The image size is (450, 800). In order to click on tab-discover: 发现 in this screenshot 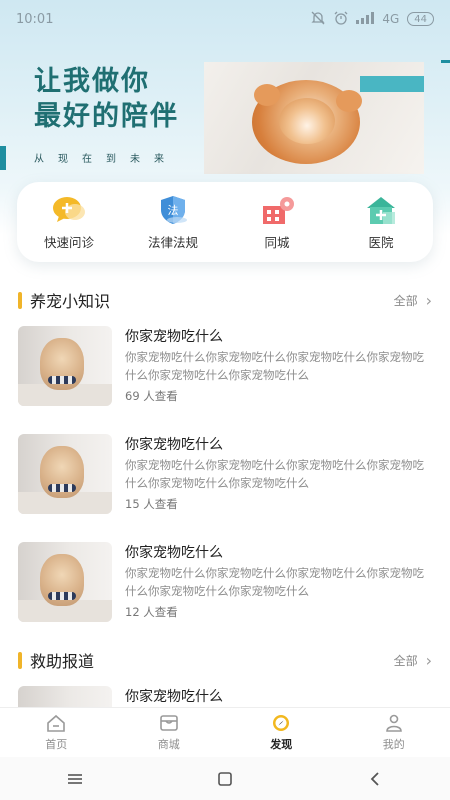, I will do `click(281, 733)`.